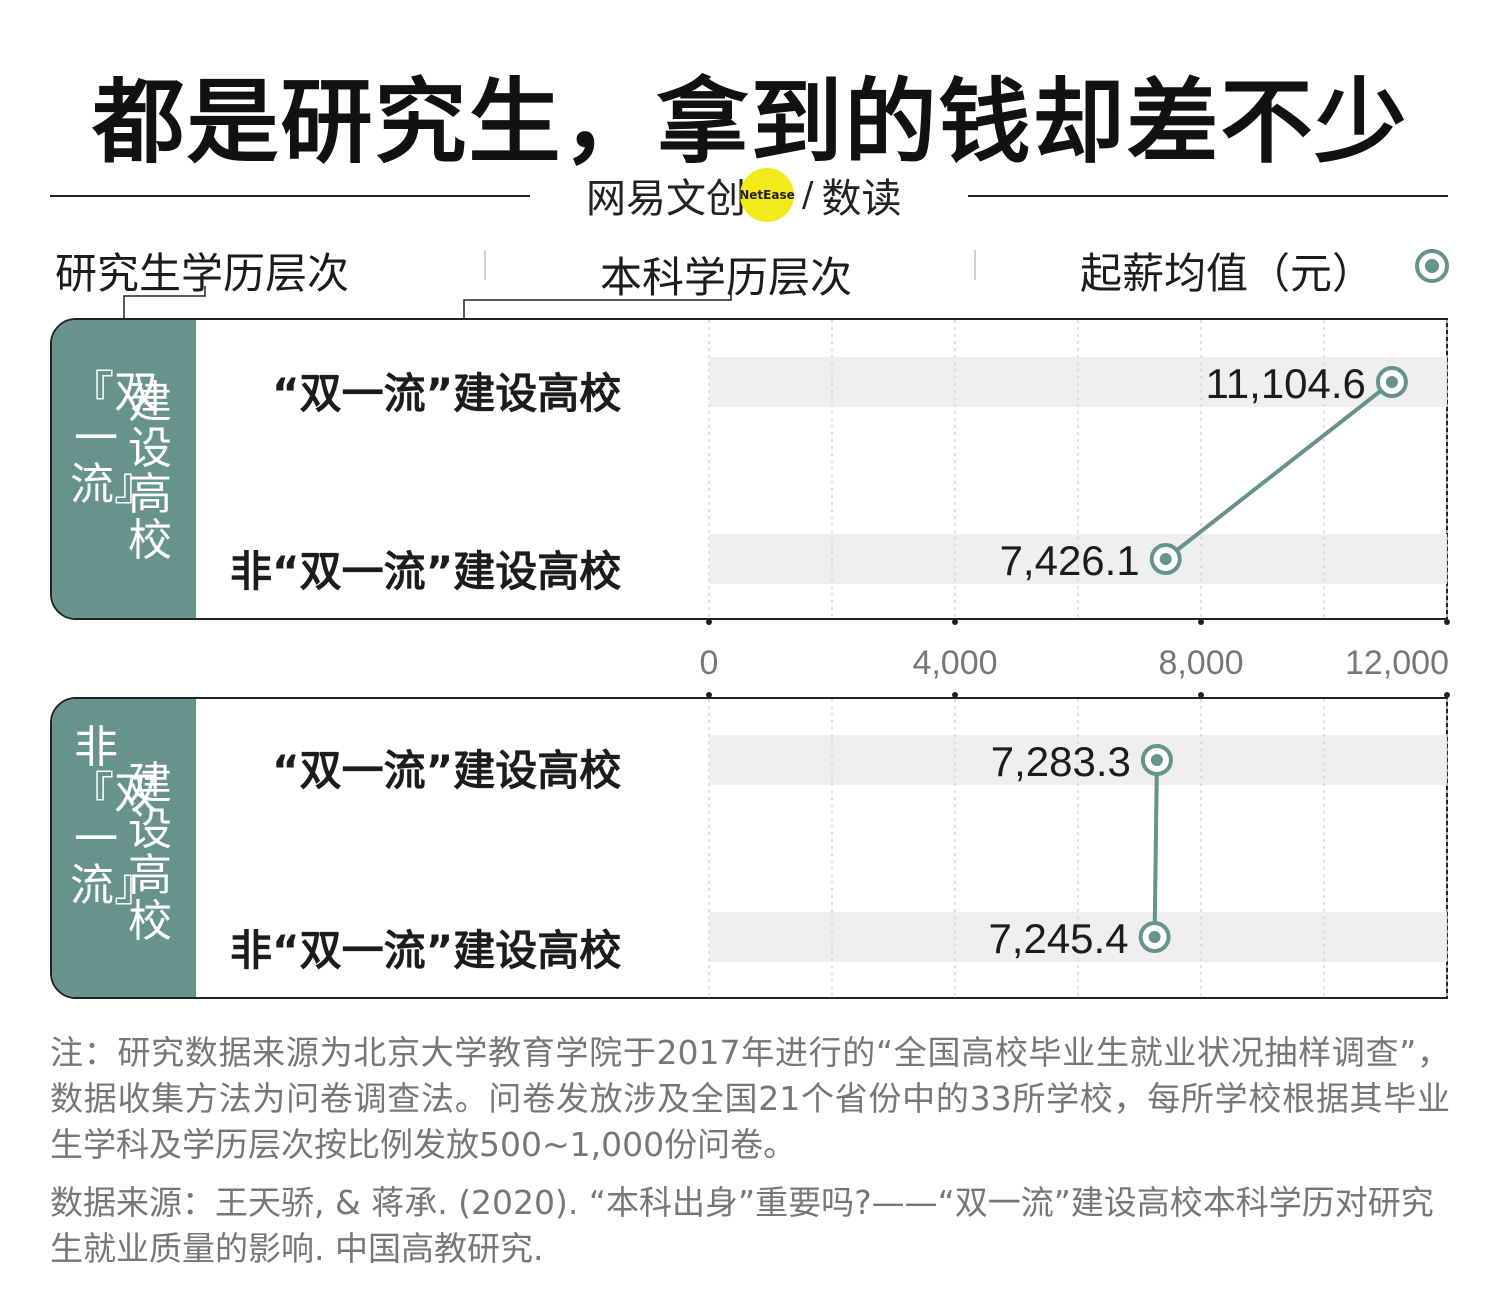 The image size is (1501, 1314). What do you see at coordinates (954, 663) in the screenshot?
I see `x-tick-label: 4,000` at bounding box center [954, 663].